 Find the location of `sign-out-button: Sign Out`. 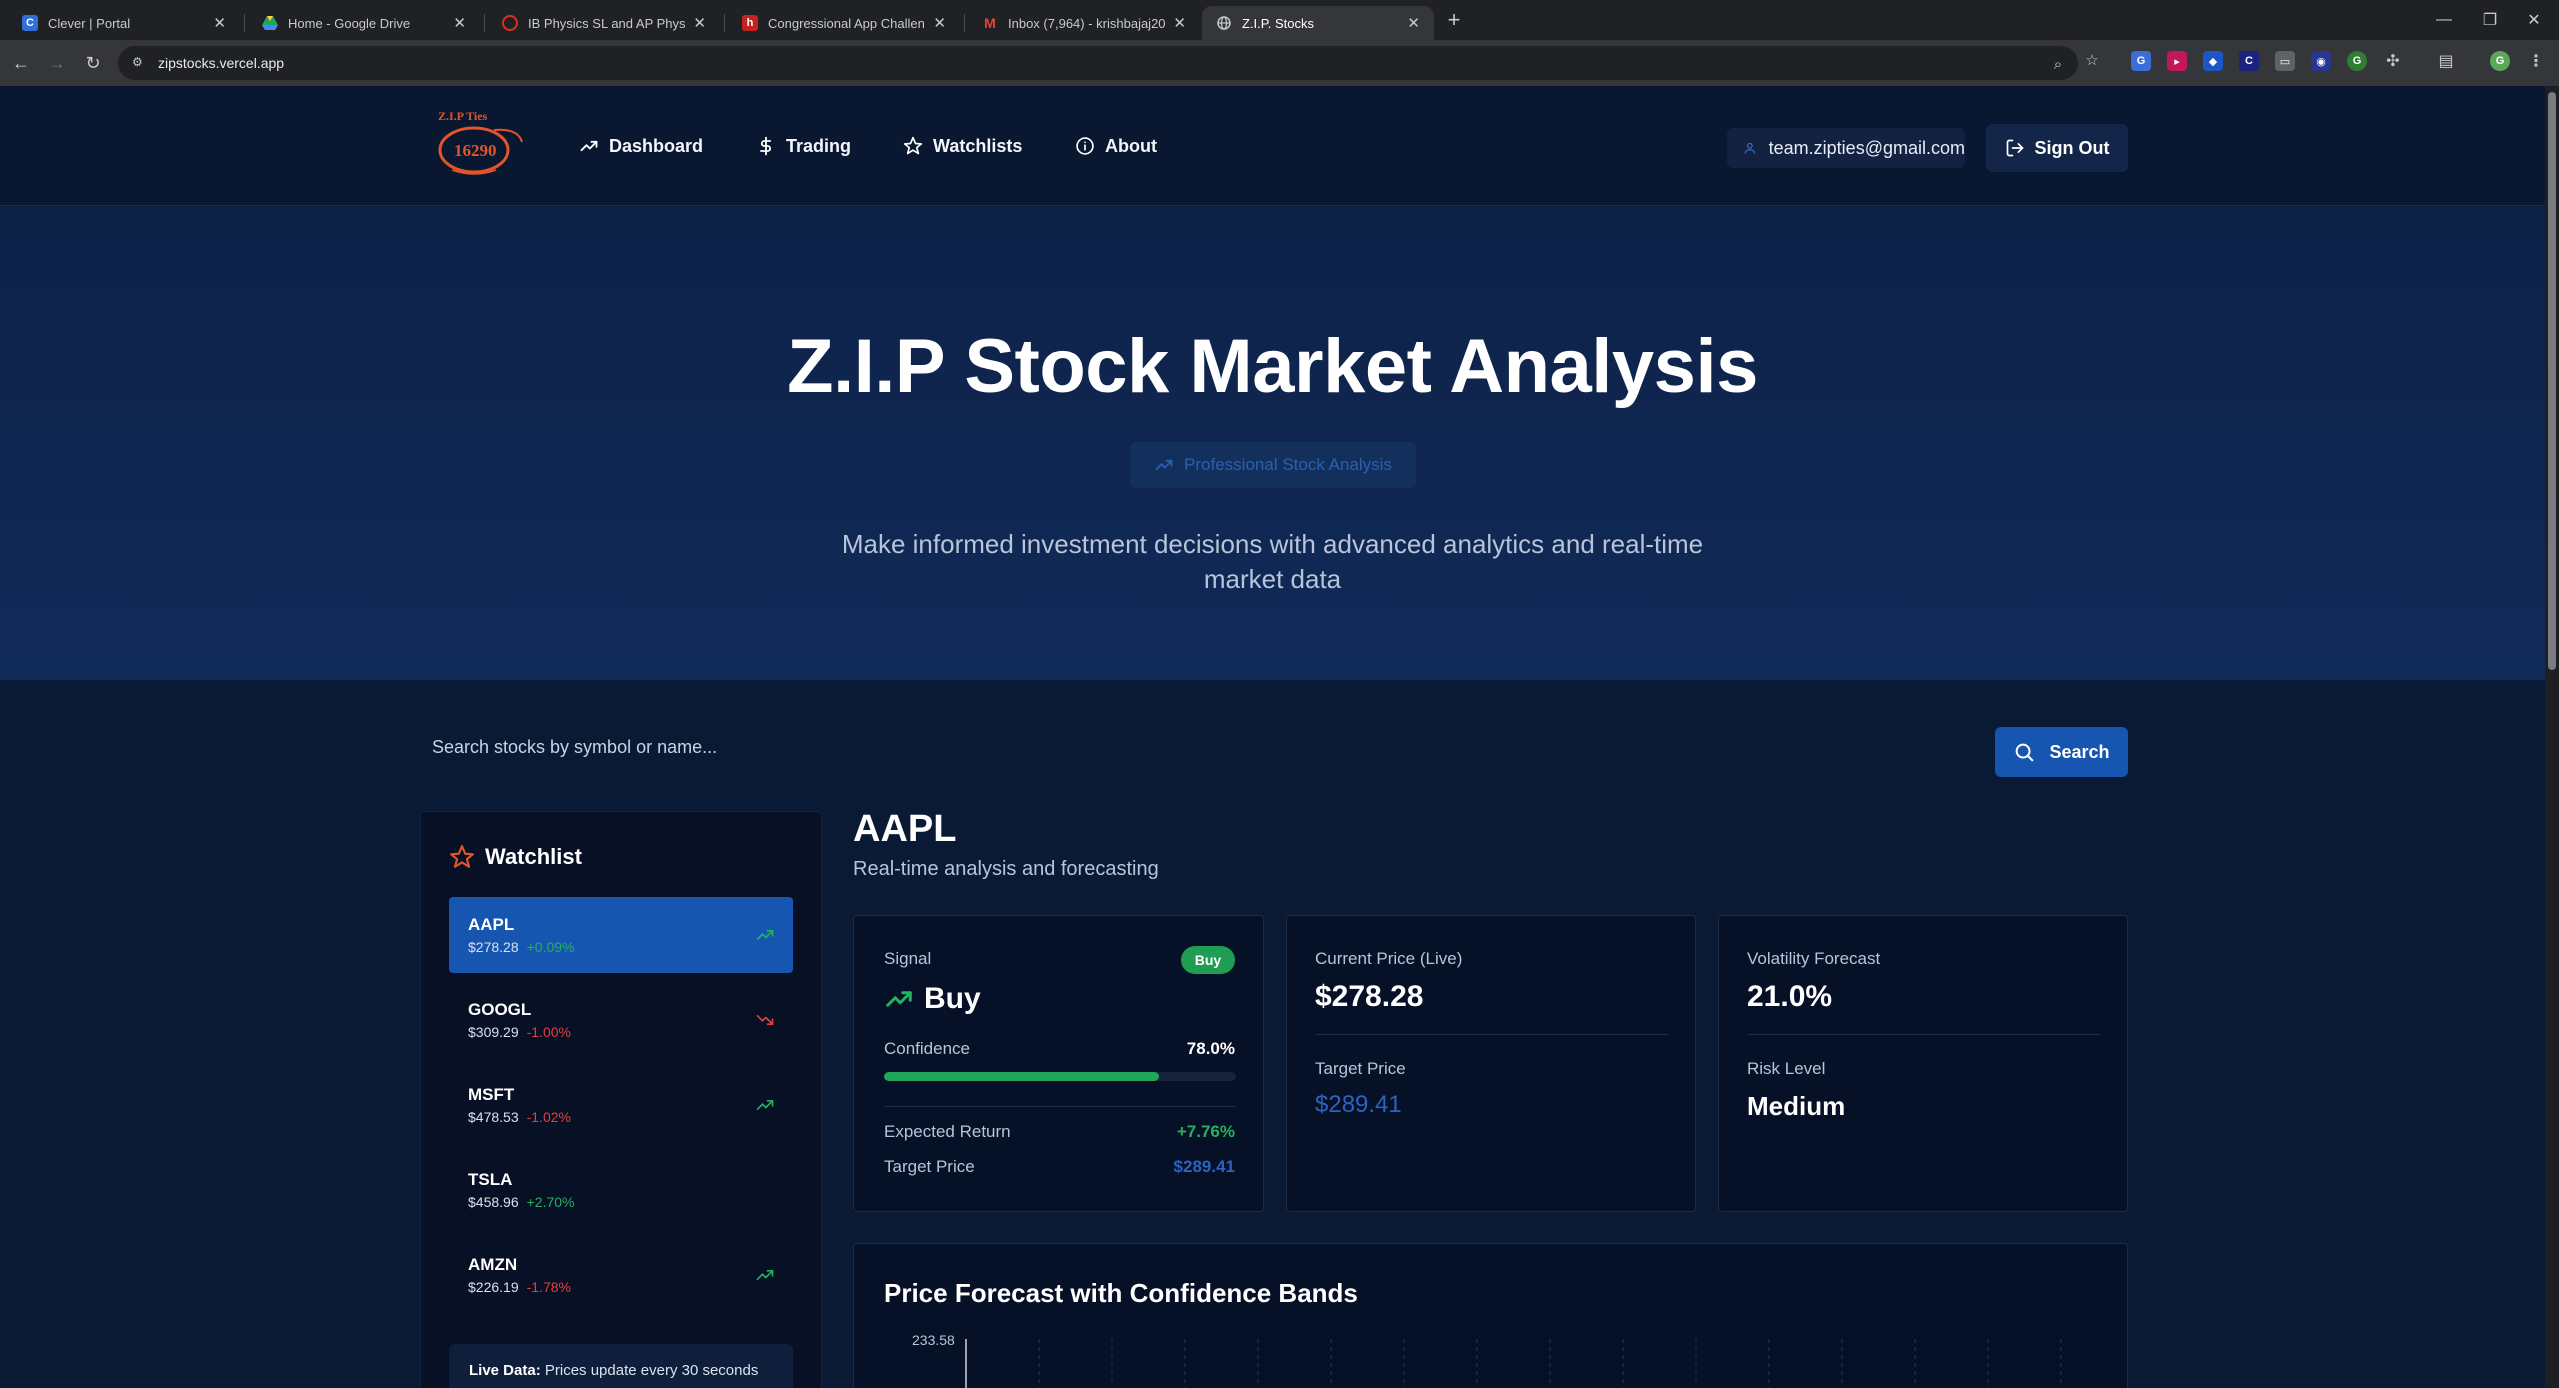

sign-out-button: Sign Out is located at coordinates (2057, 148).